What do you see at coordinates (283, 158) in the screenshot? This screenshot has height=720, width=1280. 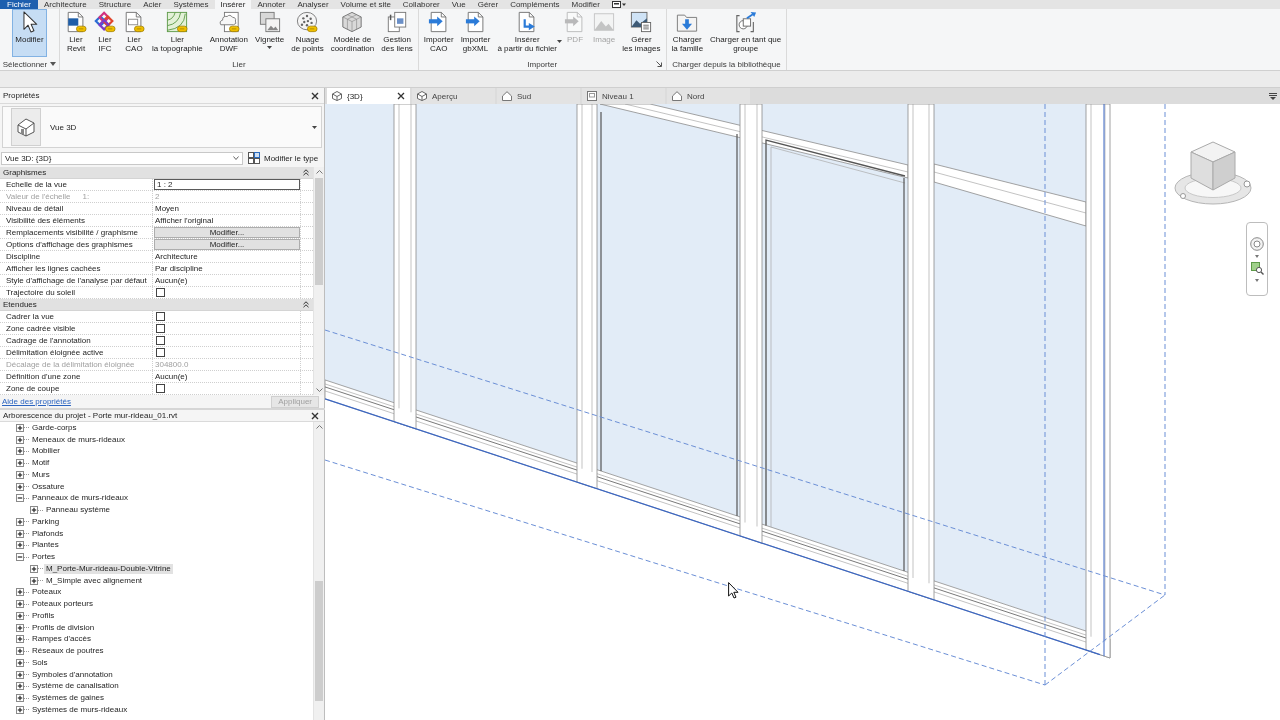 I see `edit-type-button: Modifier le type` at bounding box center [283, 158].